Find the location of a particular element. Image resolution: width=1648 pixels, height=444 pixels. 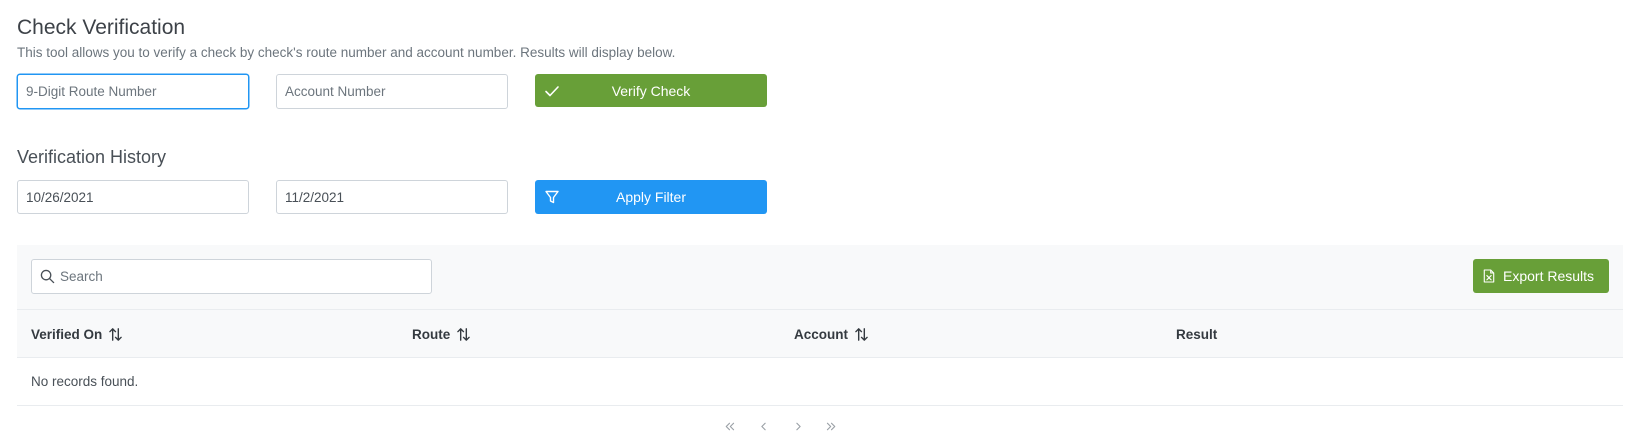

check-icon is located at coordinates (552, 91).